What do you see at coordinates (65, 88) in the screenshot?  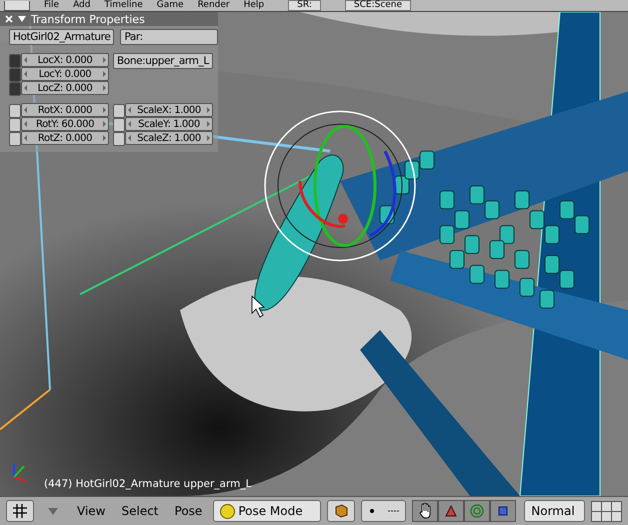 I see `number-field: LocZ: 0.000` at bounding box center [65, 88].